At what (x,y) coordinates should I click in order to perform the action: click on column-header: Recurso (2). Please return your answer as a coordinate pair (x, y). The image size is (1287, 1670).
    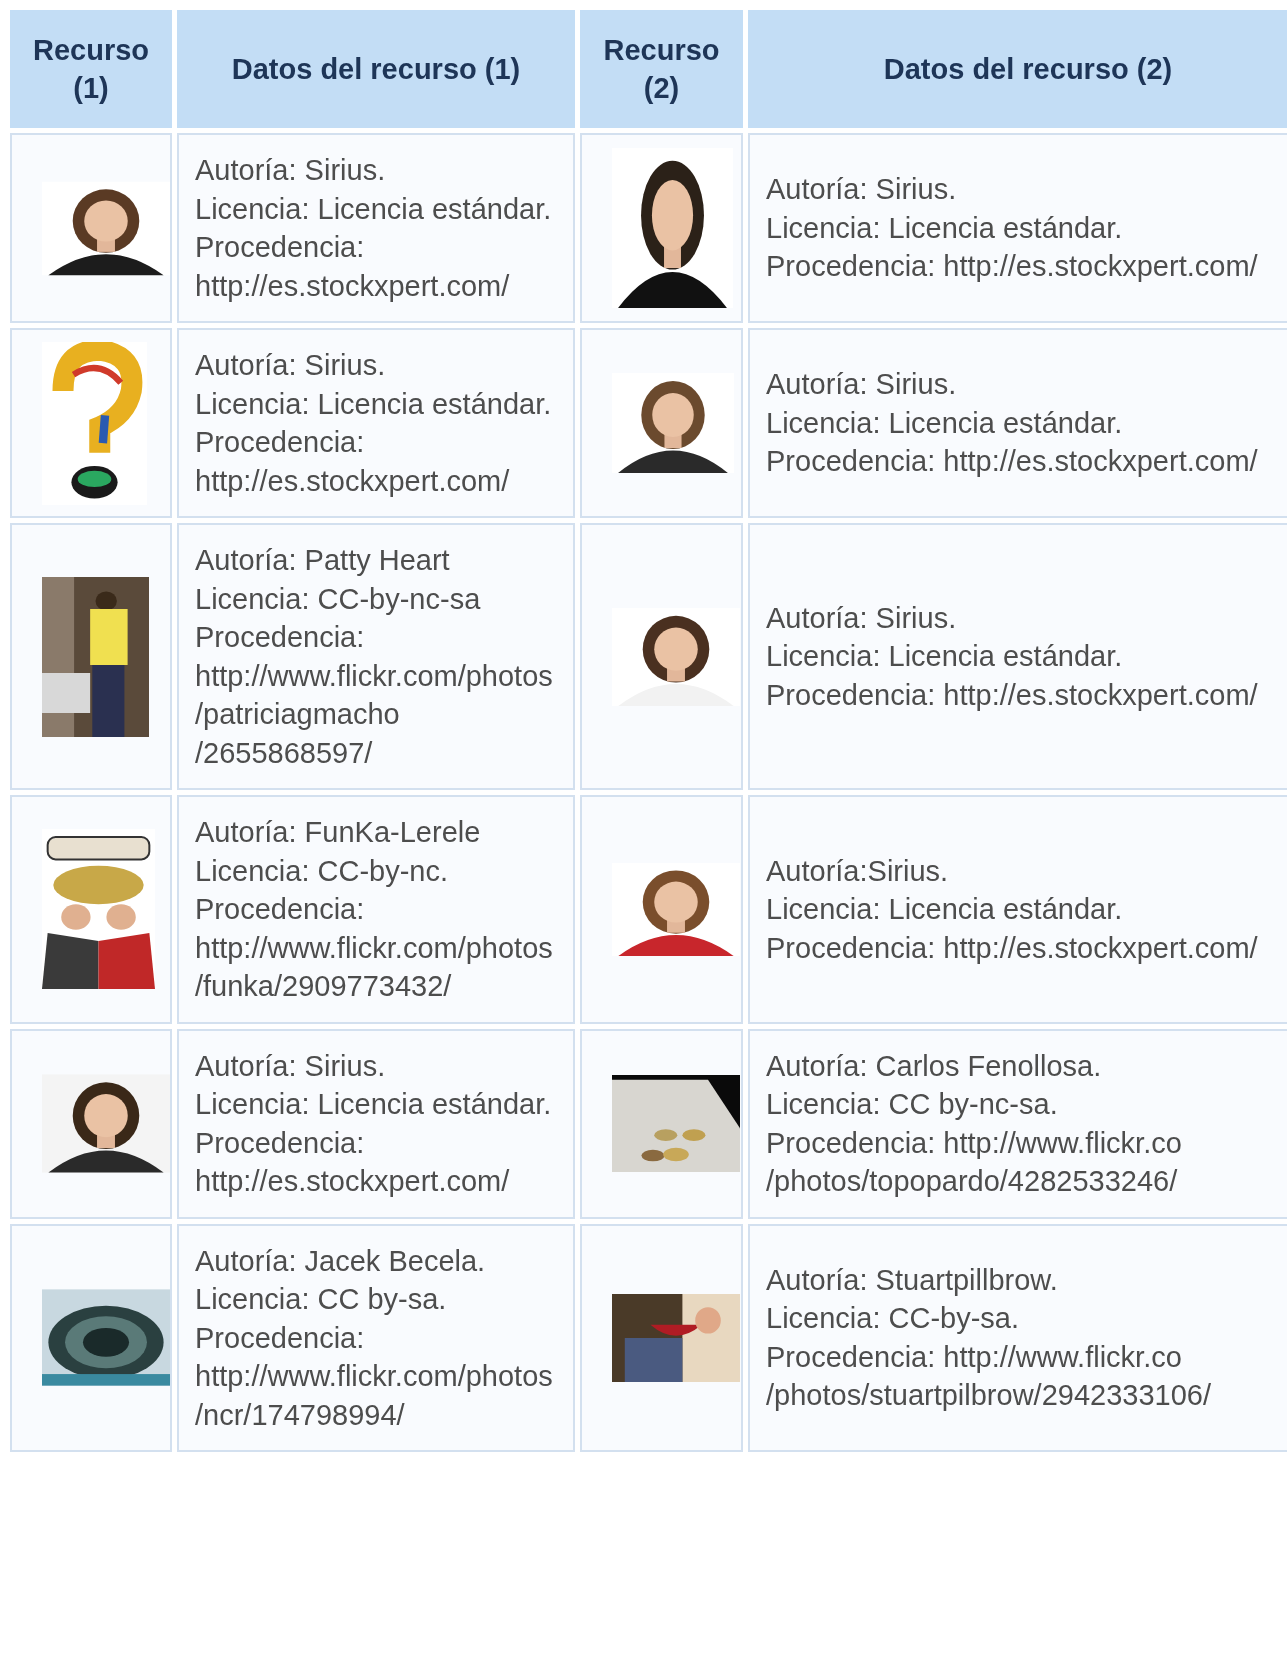
    Looking at the image, I should click on (661, 69).